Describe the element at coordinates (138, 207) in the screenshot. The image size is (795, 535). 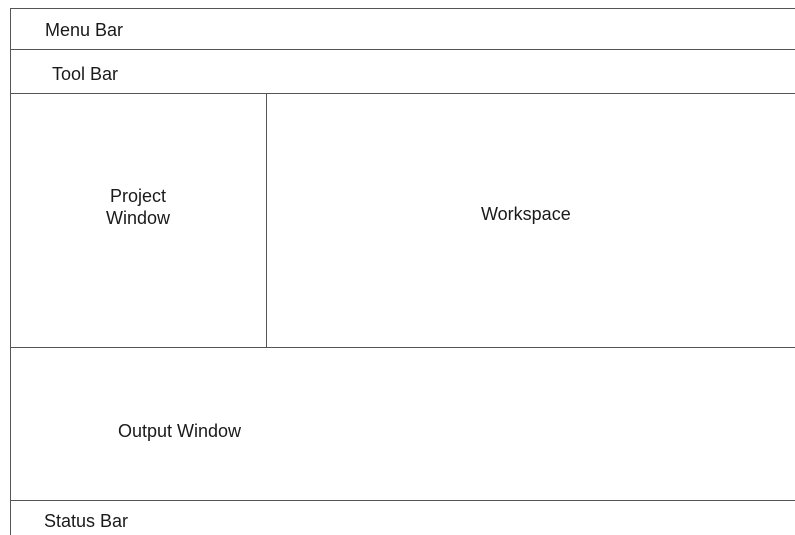
I see `project-window-label: Project Window` at that location.